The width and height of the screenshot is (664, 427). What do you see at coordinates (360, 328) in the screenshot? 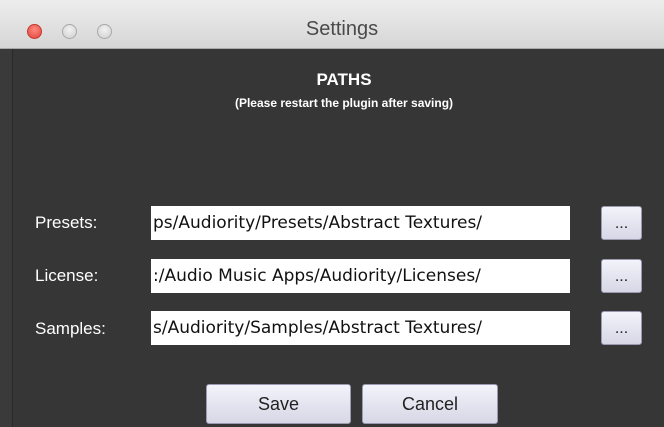
I see `samples-path-field` at bounding box center [360, 328].